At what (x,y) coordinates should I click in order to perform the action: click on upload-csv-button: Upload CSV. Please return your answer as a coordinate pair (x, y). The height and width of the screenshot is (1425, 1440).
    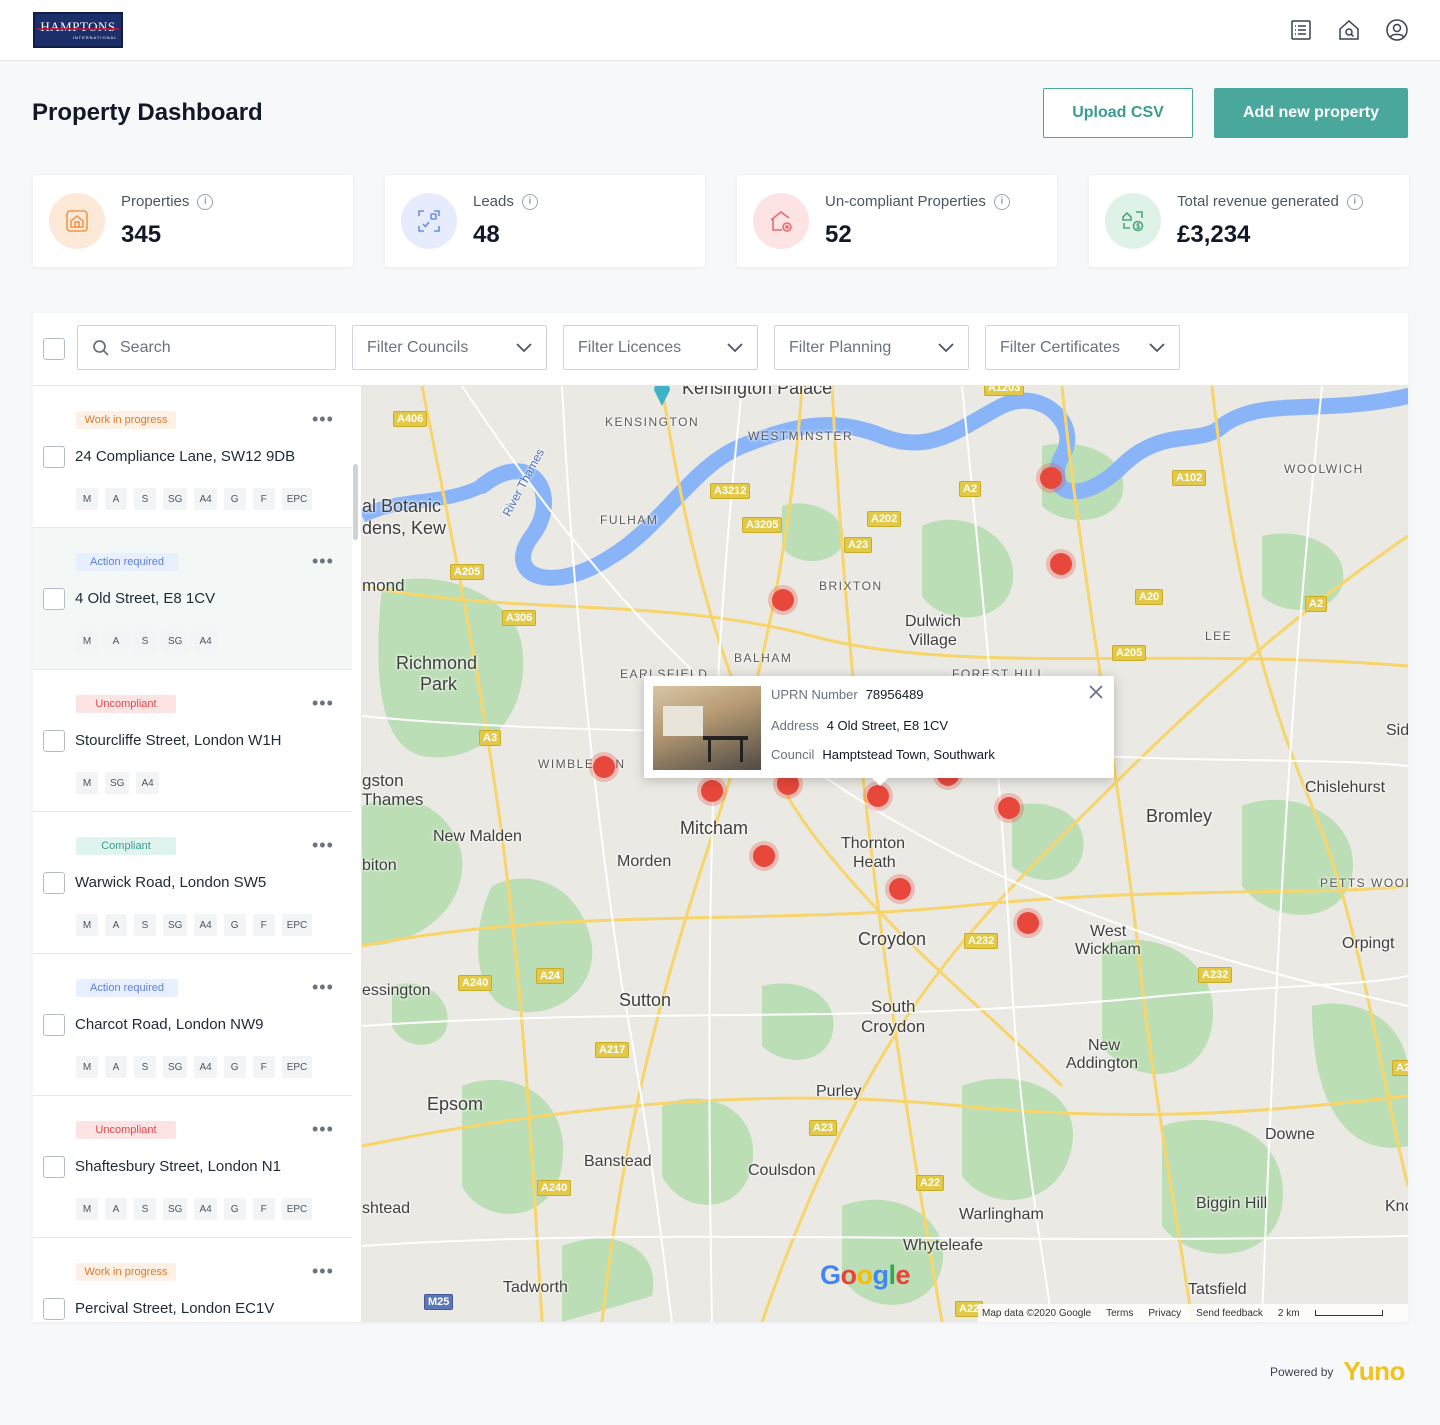
    Looking at the image, I should click on (1118, 113).